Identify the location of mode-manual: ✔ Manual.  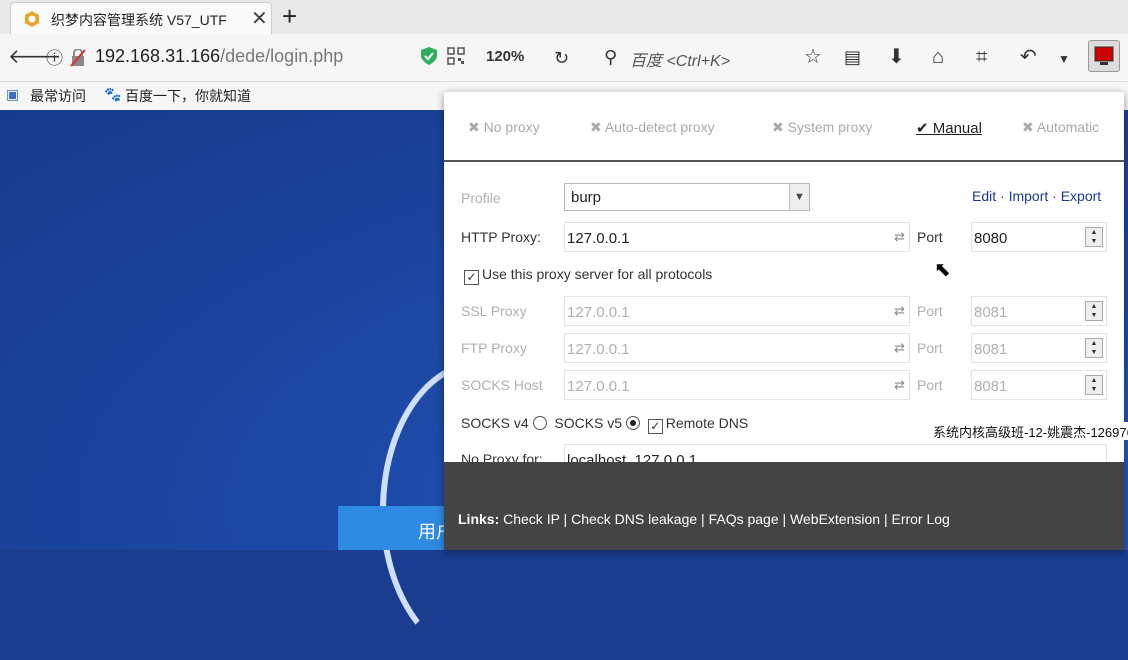
(949, 128).